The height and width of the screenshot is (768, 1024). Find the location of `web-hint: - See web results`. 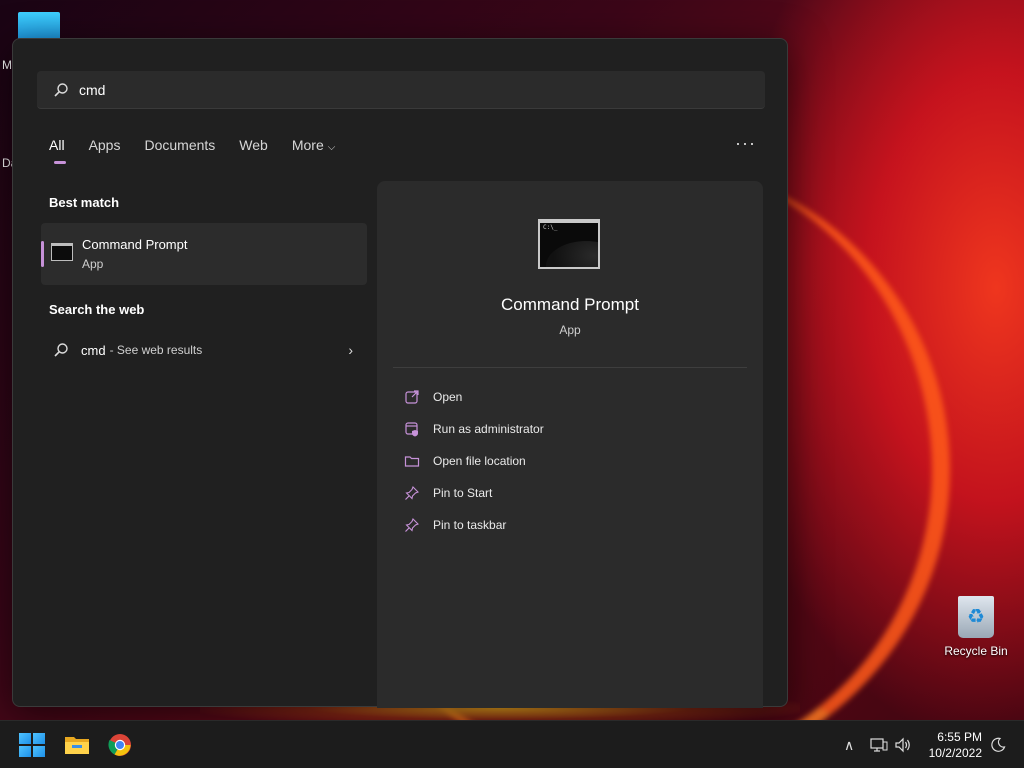

web-hint: - See web results is located at coordinates (156, 350).